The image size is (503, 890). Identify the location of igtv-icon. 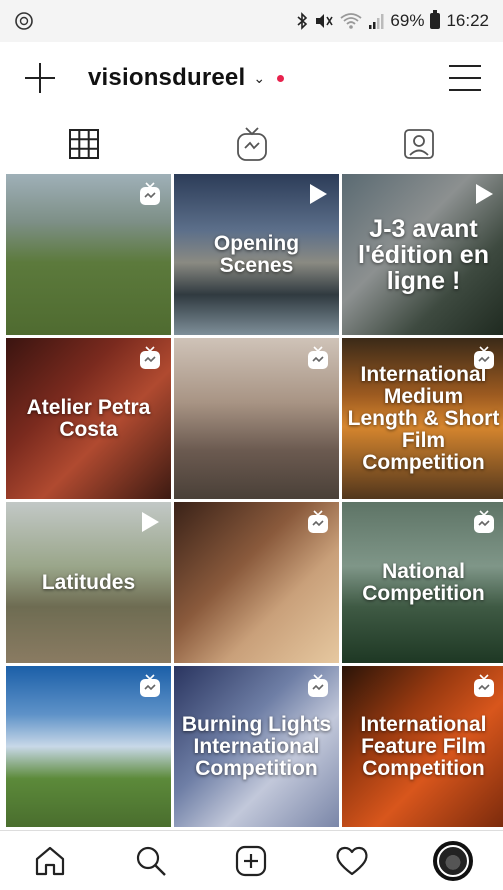
(251, 144).